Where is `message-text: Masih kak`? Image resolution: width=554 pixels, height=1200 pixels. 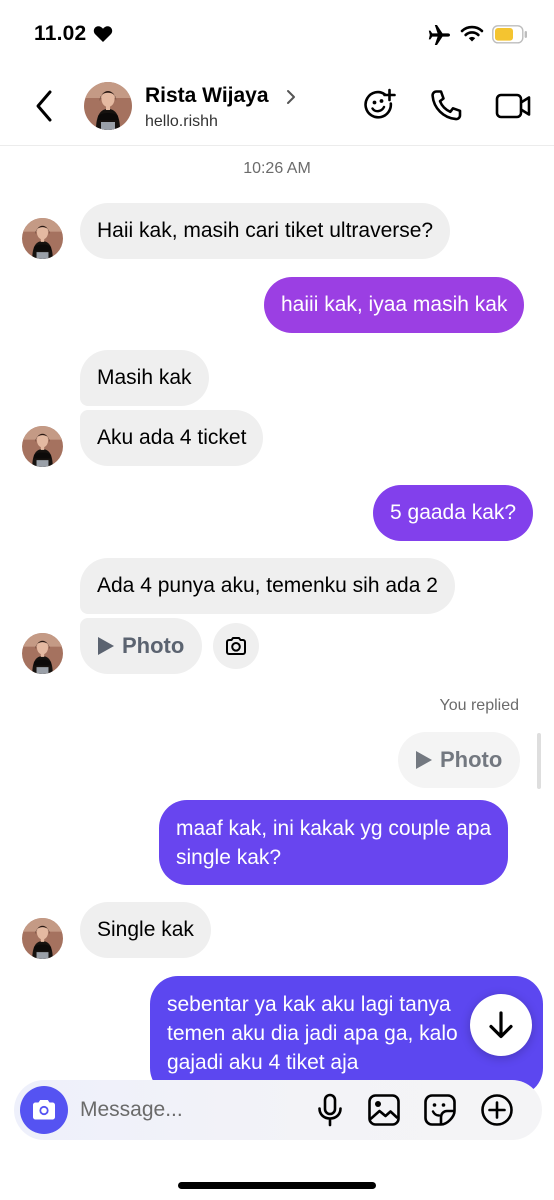 message-text: Masih kak is located at coordinates (144, 377).